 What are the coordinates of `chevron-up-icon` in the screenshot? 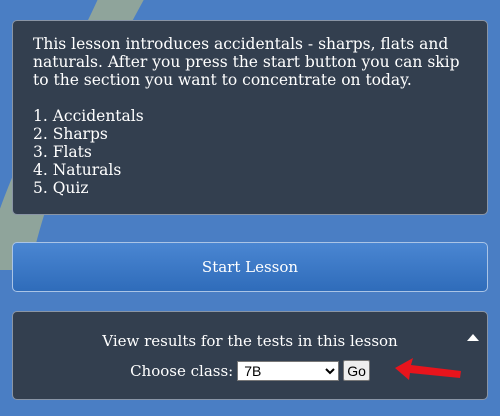 It's located at (473, 337).